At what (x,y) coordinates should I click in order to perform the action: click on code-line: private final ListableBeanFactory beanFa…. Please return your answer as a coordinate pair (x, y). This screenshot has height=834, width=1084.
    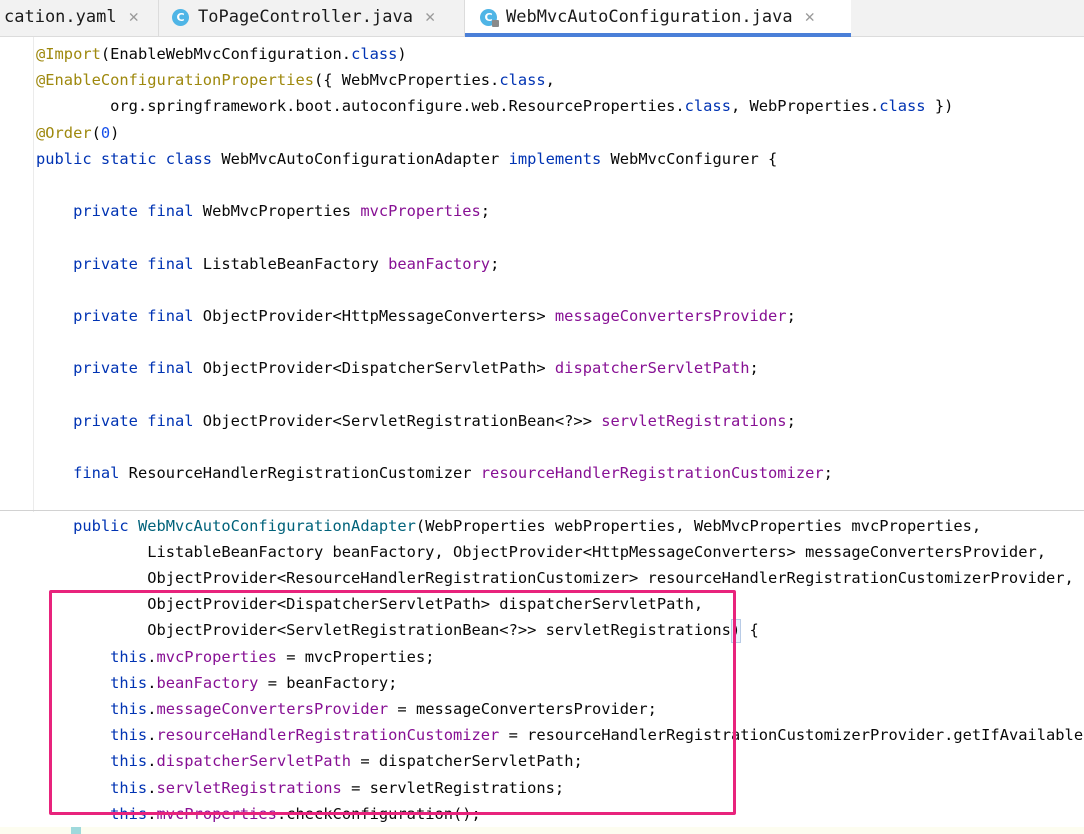
    Looking at the image, I should click on (267, 264).